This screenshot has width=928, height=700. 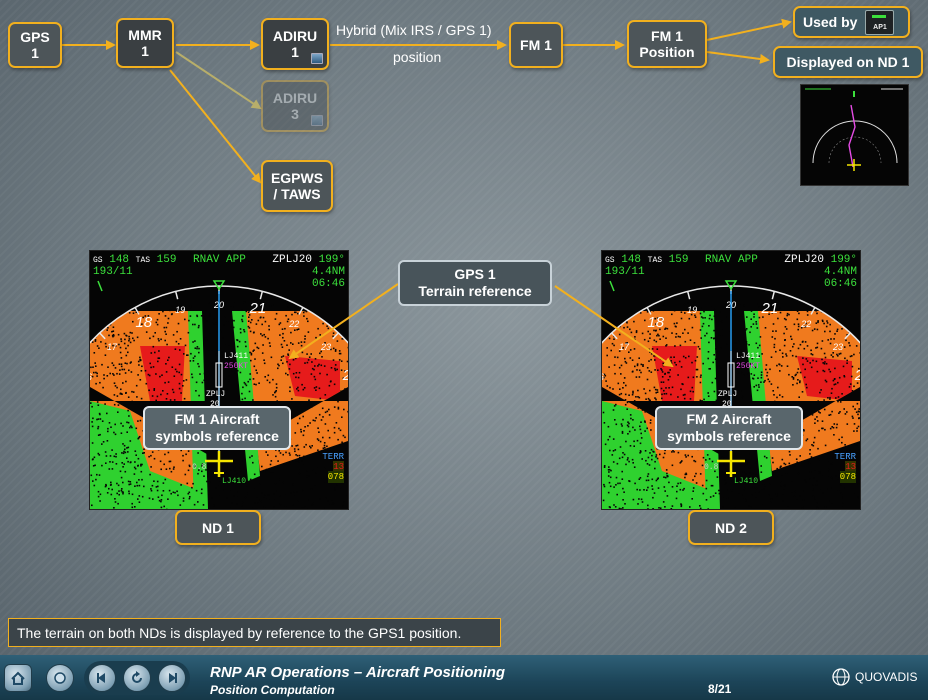 I want to click on gps1-terrain-callout: GPS 1 Terrain reference, so click(x=475, y=283).